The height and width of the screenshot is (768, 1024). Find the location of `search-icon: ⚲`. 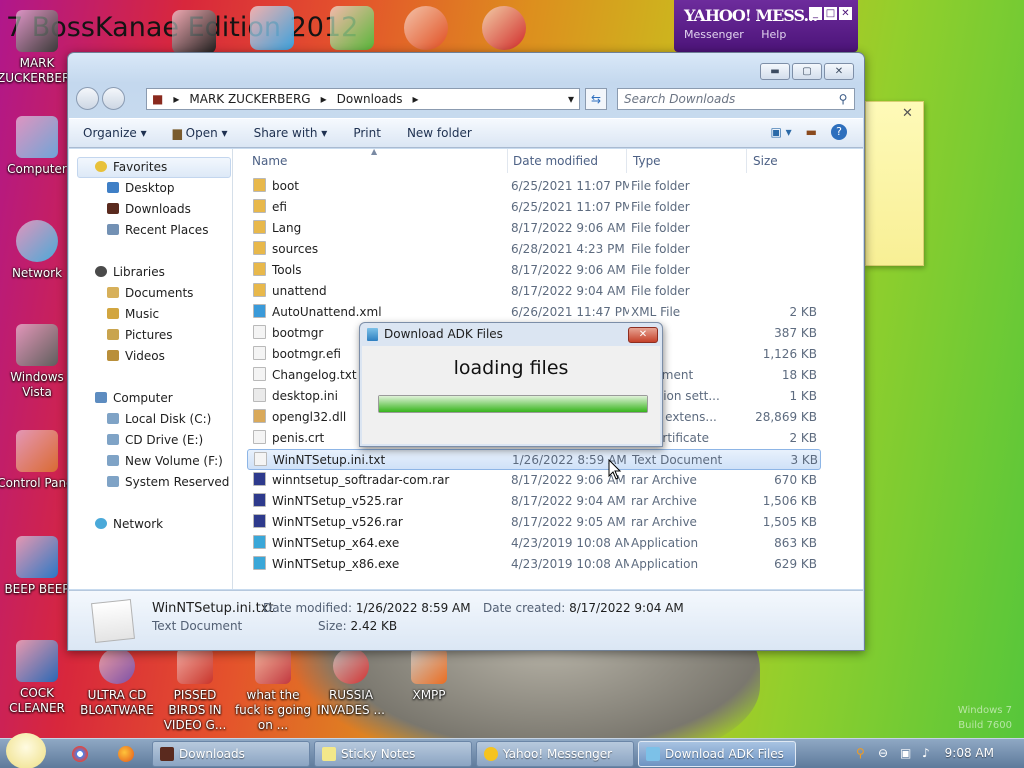

search-icon: ⚲ is located at coordinates (843, 99).